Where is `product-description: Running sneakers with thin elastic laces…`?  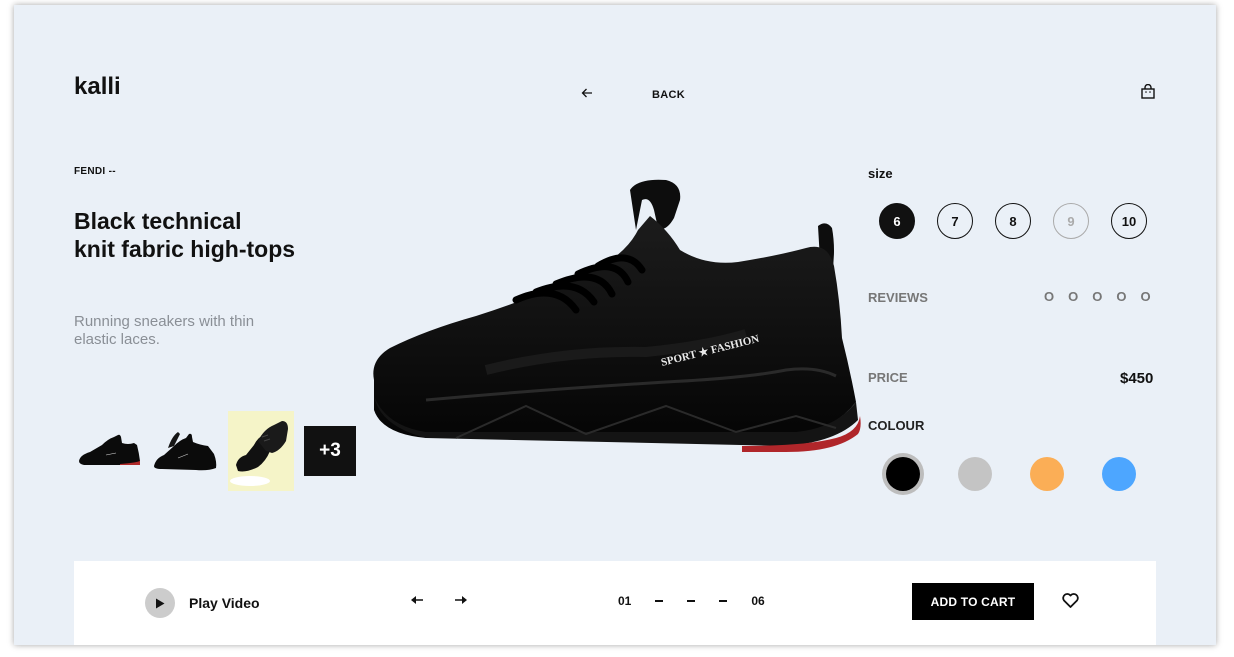 product-description: Running sneakers with thin elastic laces… is located at coordinates (164, 330).